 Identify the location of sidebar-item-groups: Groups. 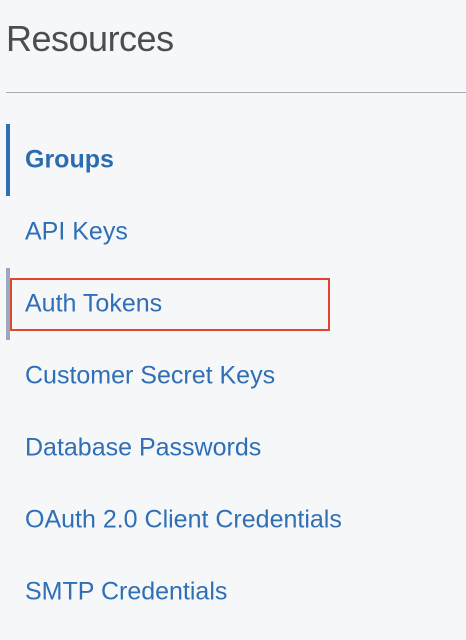
(233, 160).